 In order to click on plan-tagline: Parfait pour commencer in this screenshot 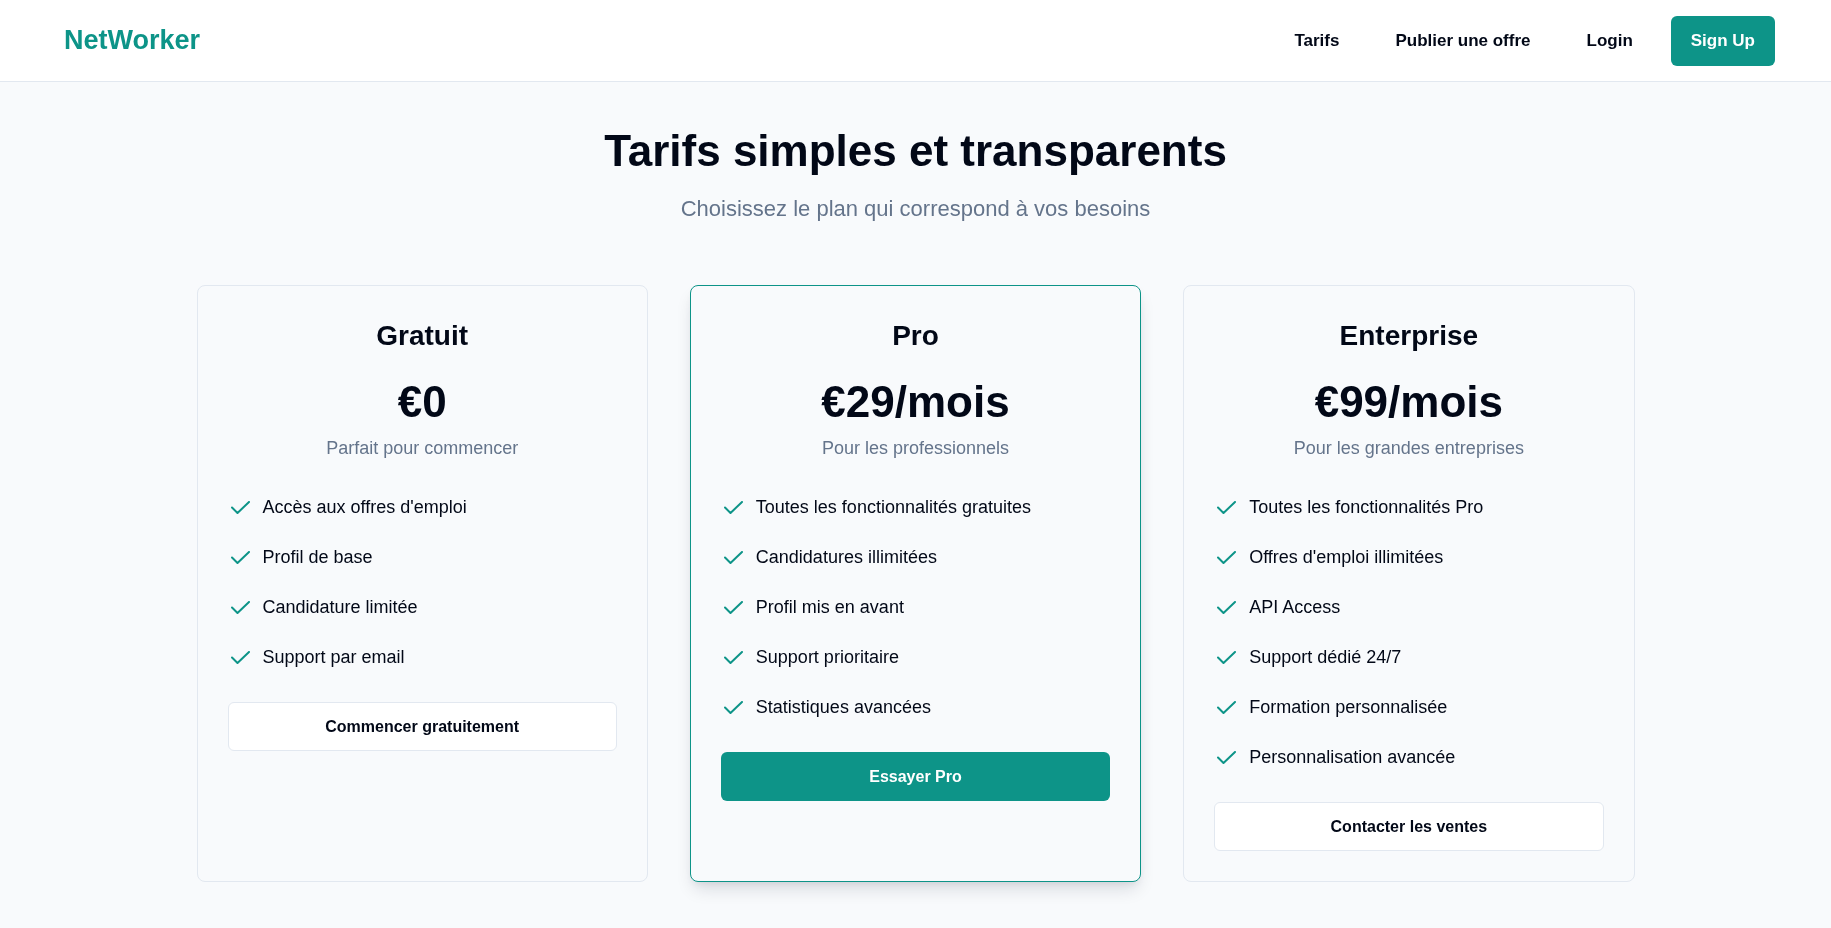, I will do `click(422, 448)`.